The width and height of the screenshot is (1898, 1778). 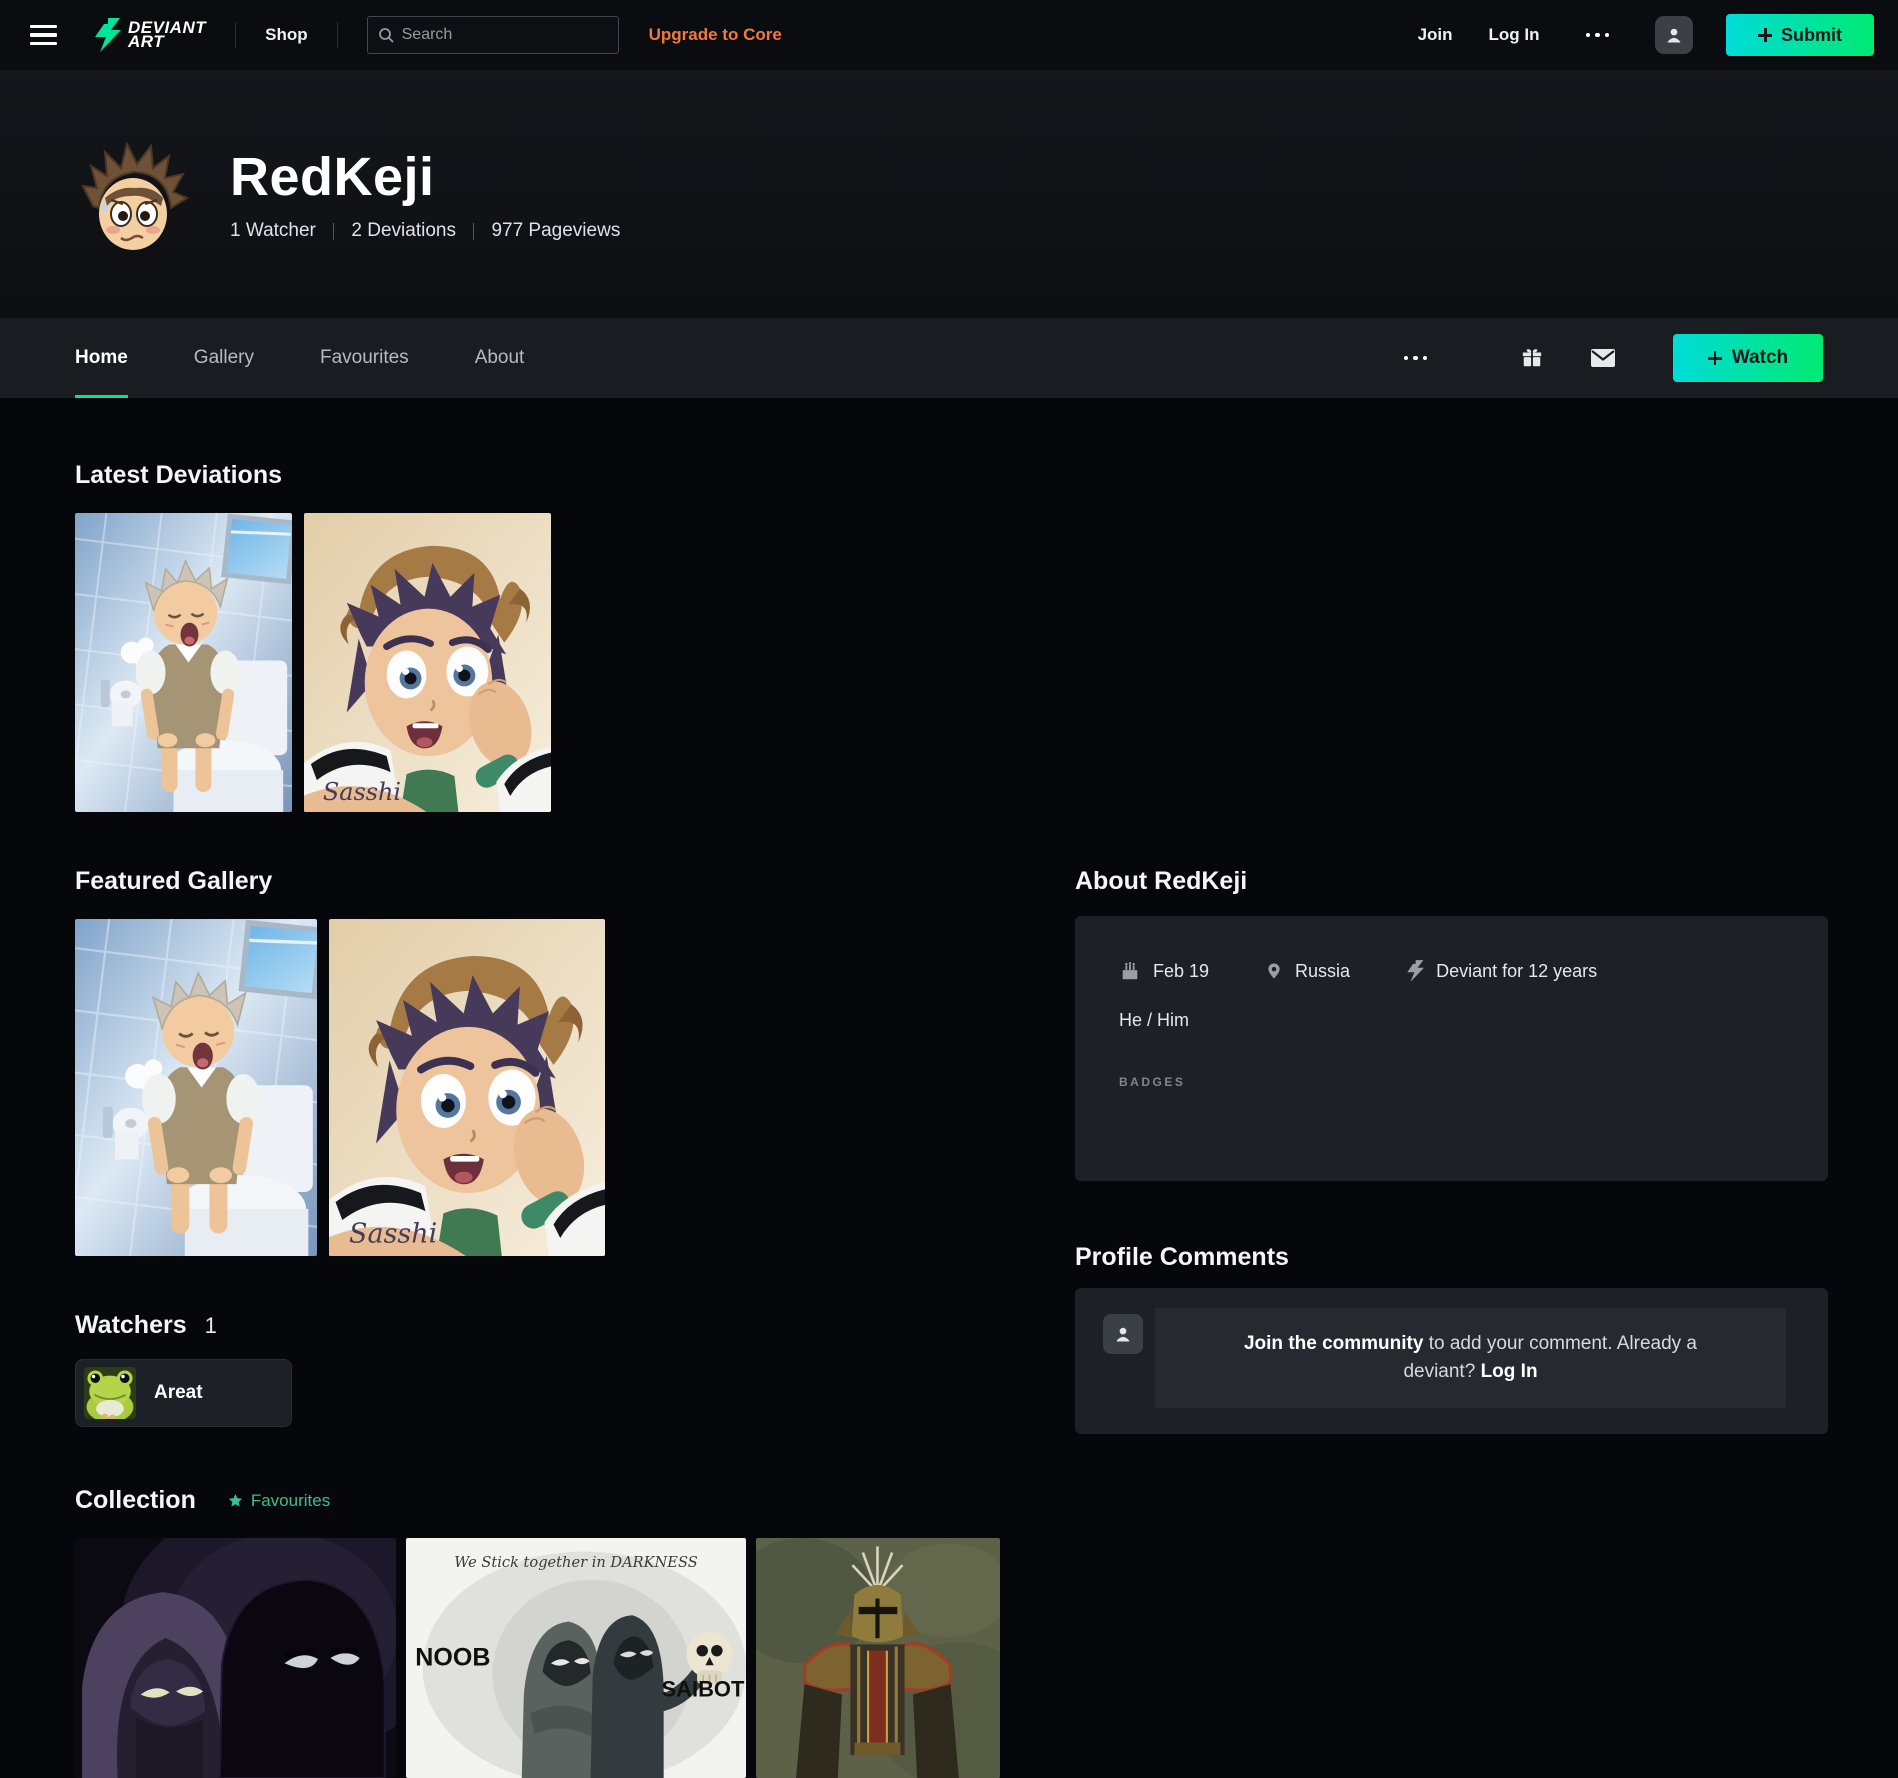 I want to click on birthday-info: Feb 19, so click(x=1164, y=971).